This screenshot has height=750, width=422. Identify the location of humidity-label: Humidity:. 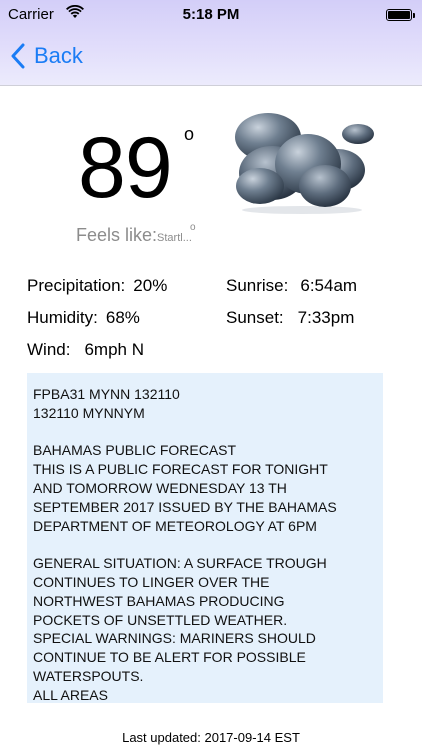
(62, 317).